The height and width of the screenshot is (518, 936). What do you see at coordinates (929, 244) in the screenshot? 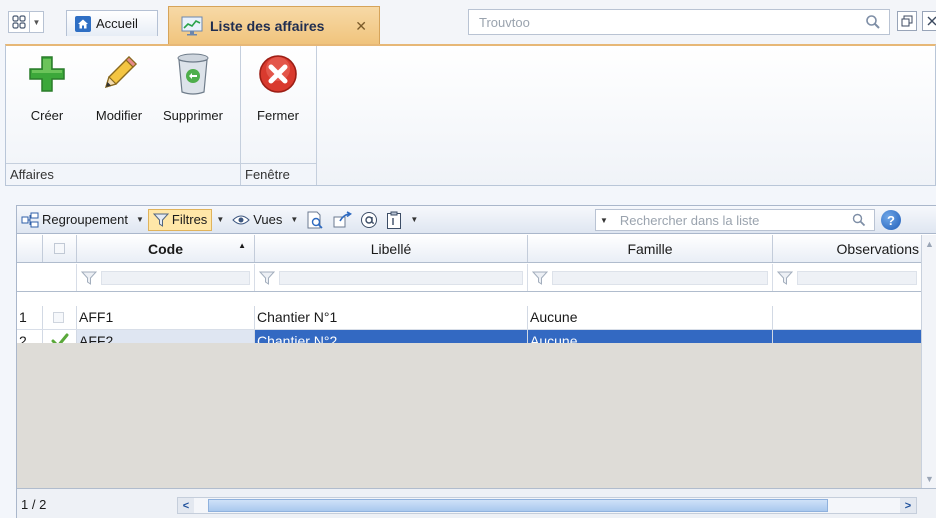
I see `scroll-up-icon: ▲` at bounding box center [929, 244].